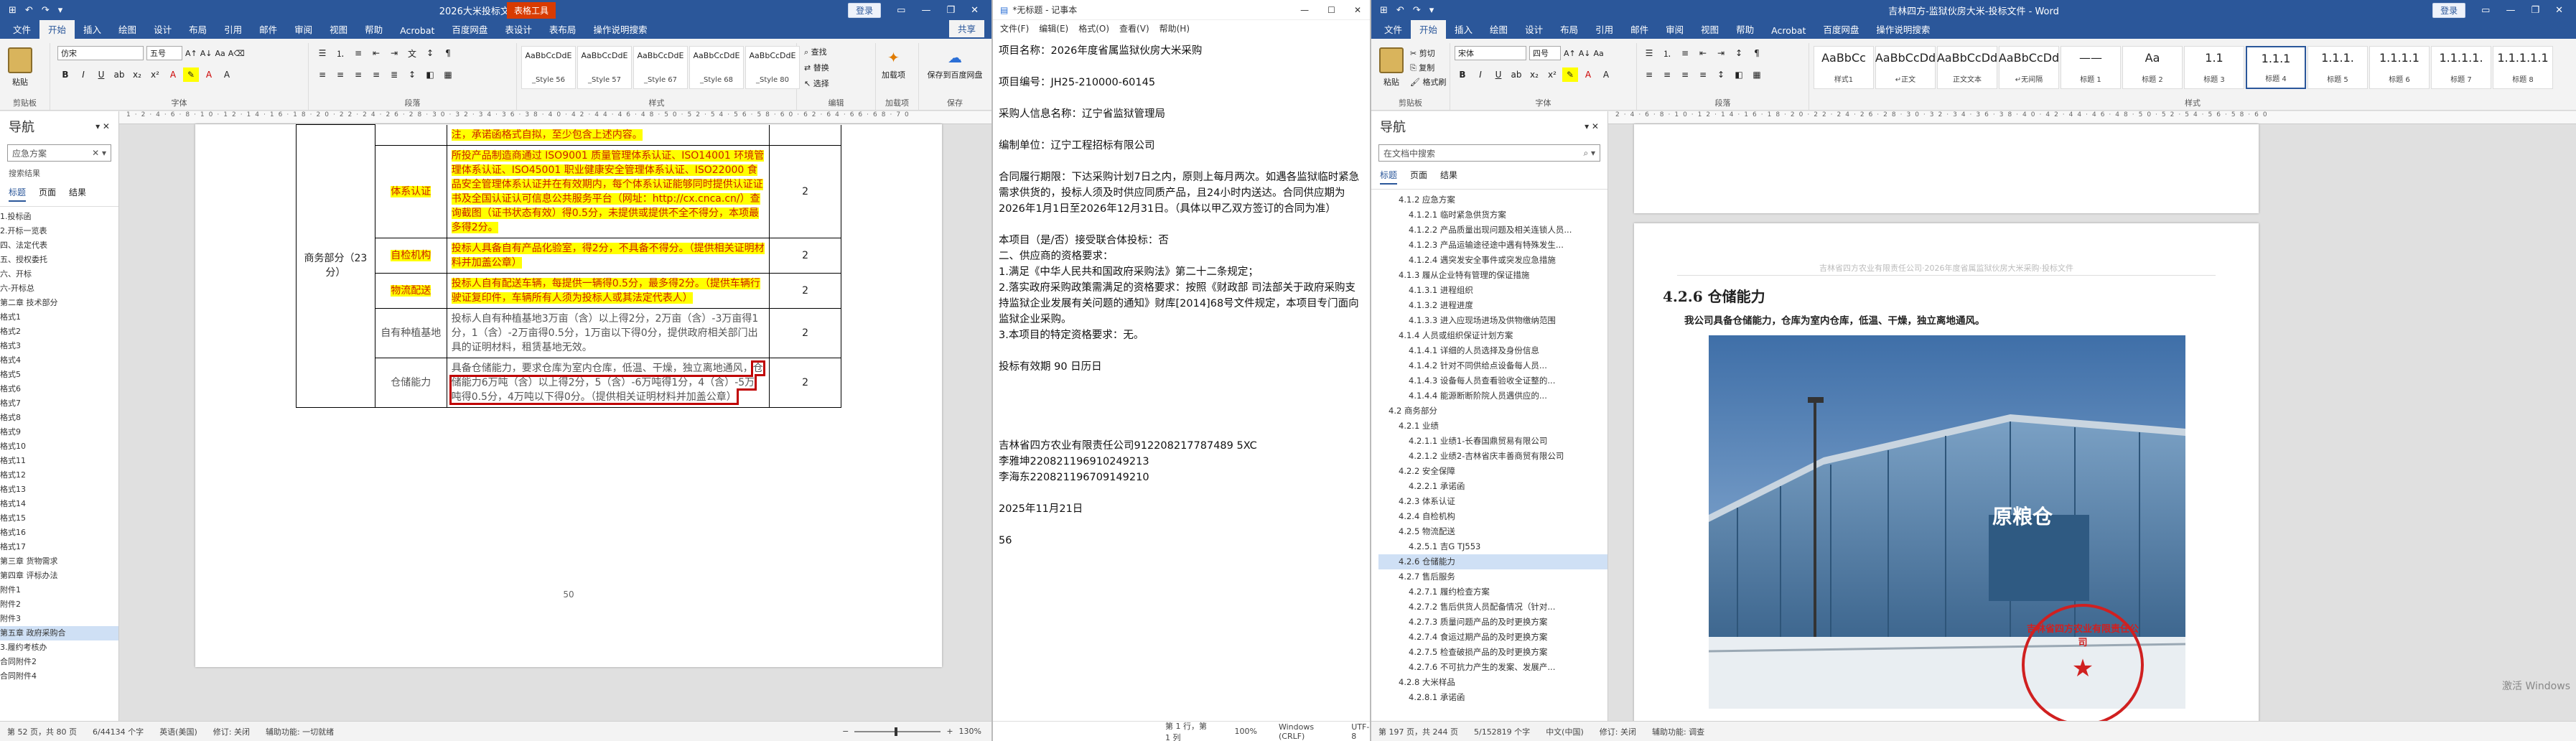 Image resolution: width=2576 pixels, height=741 pixels. Describe the element at coordinates (100, 53) in the screenshot. I see `font-name-box: 仿宋` at that location.